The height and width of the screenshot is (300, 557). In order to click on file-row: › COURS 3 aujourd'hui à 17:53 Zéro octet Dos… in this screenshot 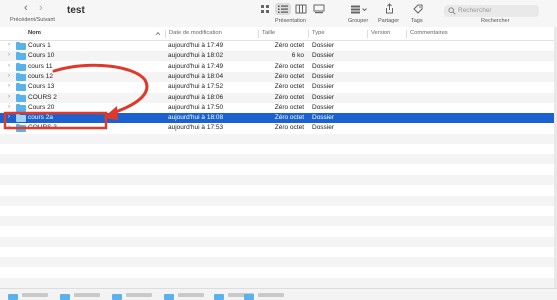, I will do `click(278, 128)`.